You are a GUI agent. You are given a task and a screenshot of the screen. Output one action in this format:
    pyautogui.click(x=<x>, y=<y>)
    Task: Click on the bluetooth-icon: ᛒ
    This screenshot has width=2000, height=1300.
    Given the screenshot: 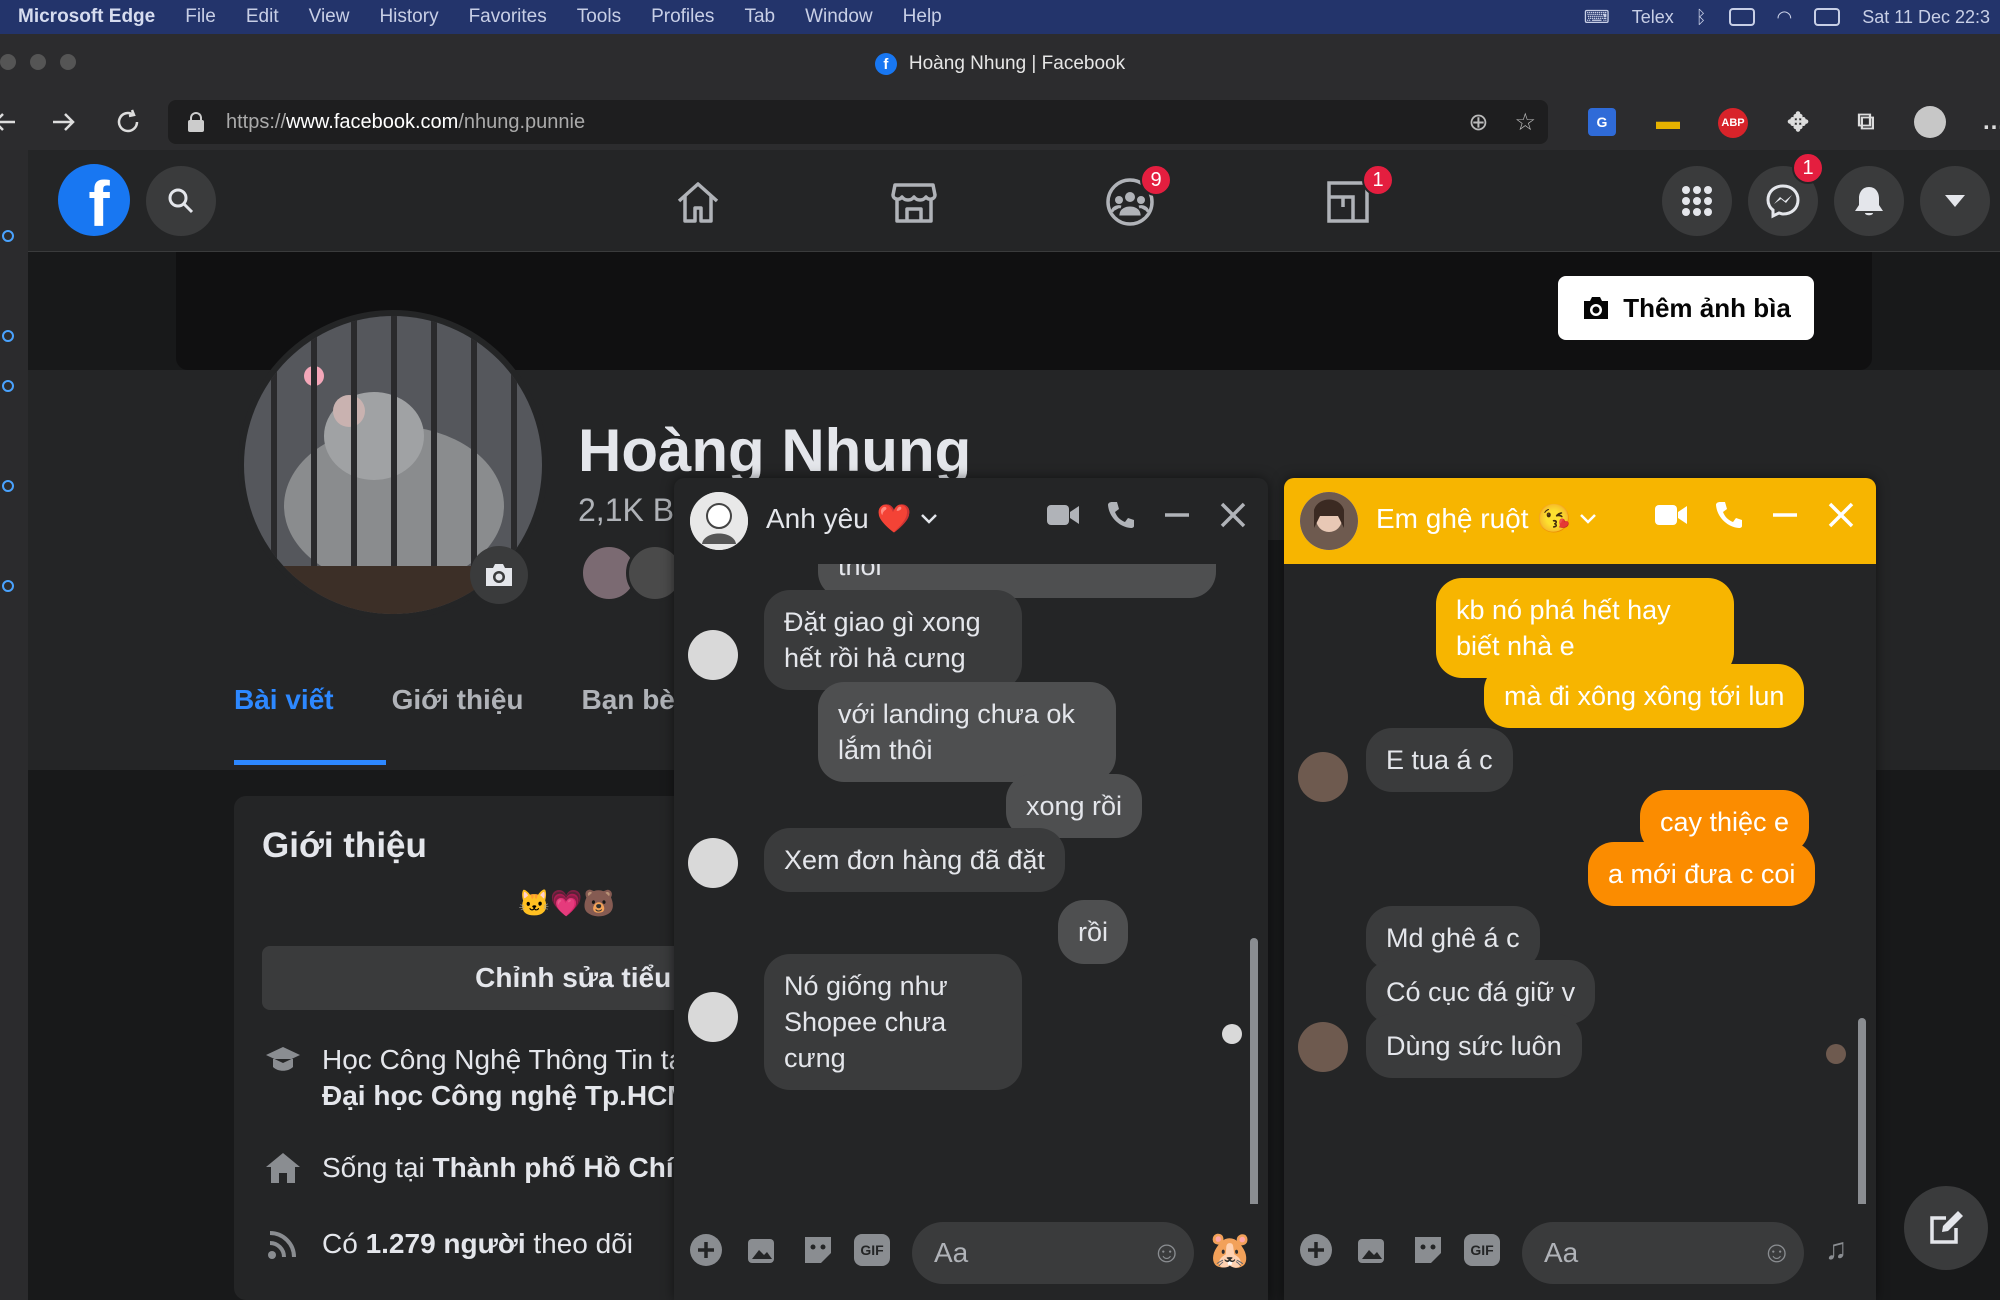 What is the action you would take?
    pyautogui.click(x=1701, y=17)
    